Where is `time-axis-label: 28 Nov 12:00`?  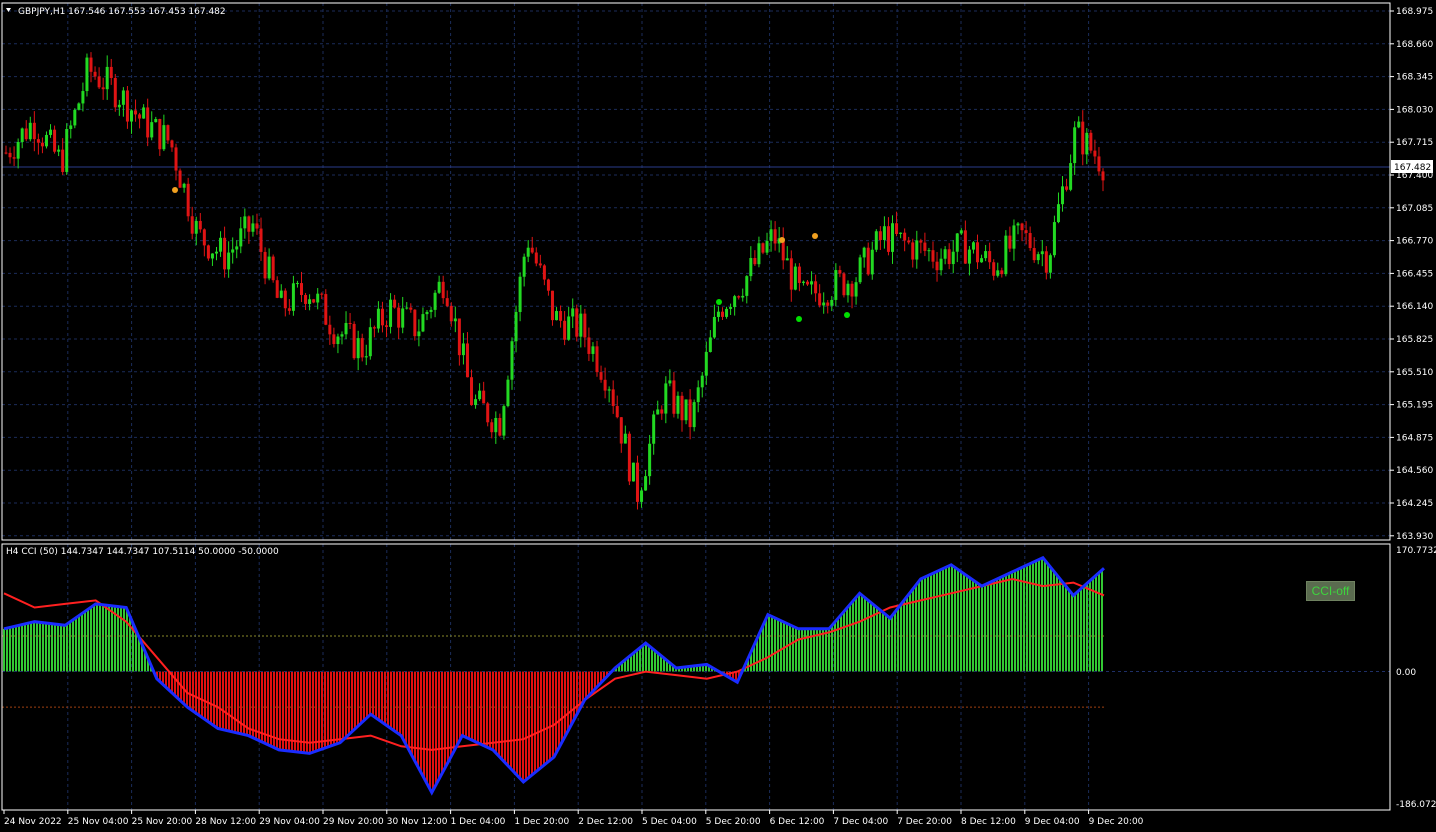
time-axis-label: 28 Nov 12:00 is located at coordinates (225, 822).